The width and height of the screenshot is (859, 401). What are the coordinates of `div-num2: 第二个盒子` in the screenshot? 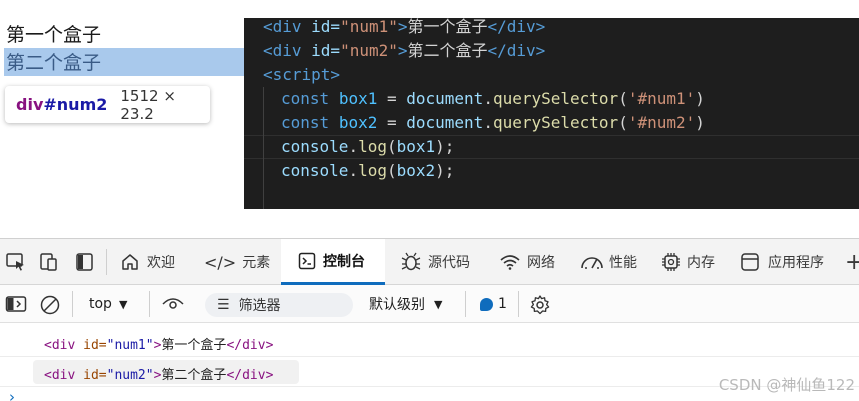 It's located at (54, 63).